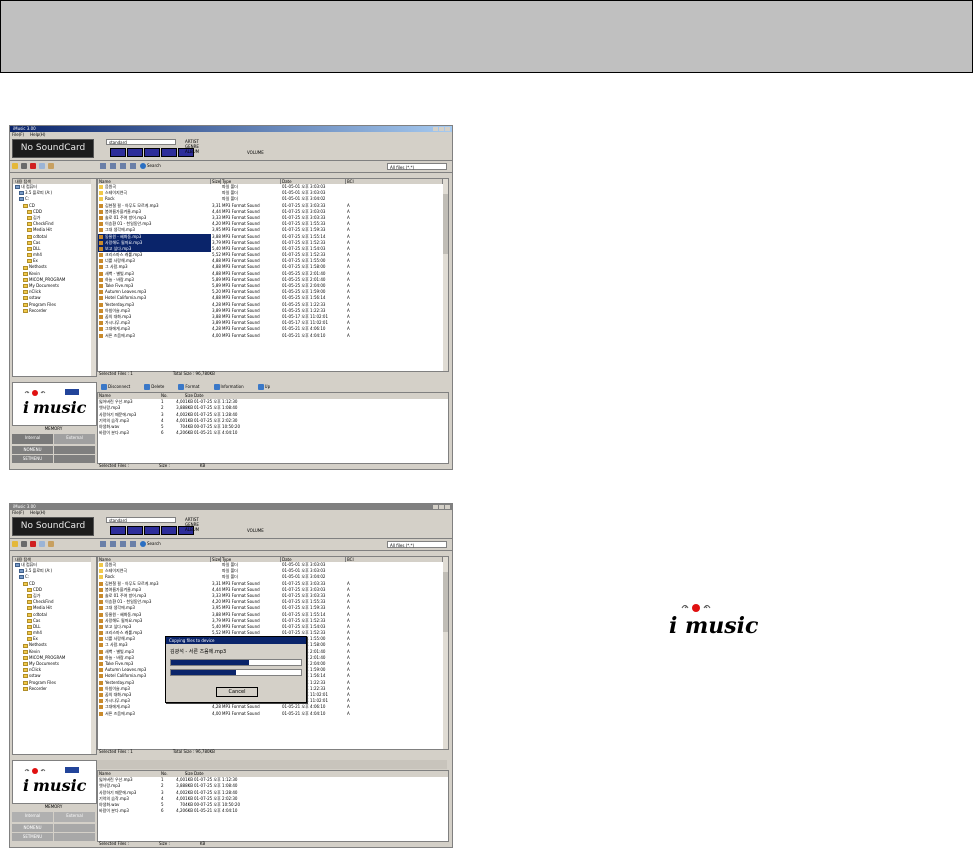  Describe the element at coordinates (272, 764) in the screenshot. I see `device-toolbar` at that location.